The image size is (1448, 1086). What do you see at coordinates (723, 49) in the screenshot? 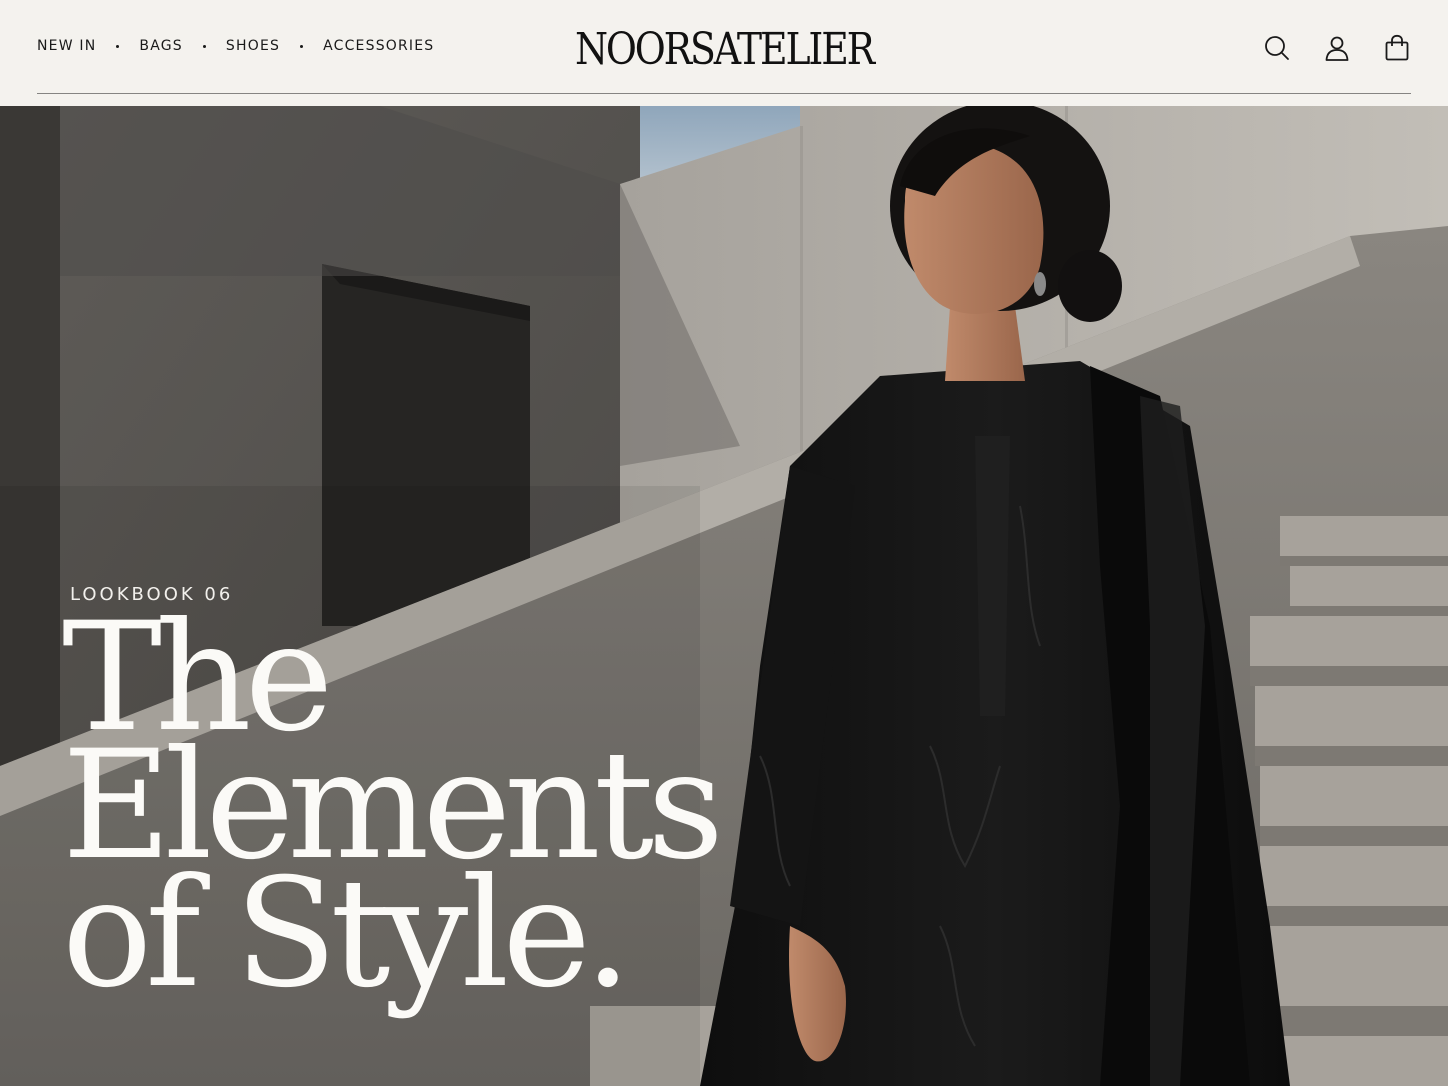
I see `brand-logo: NOORSATELIER` at bounding box center [723, 49].